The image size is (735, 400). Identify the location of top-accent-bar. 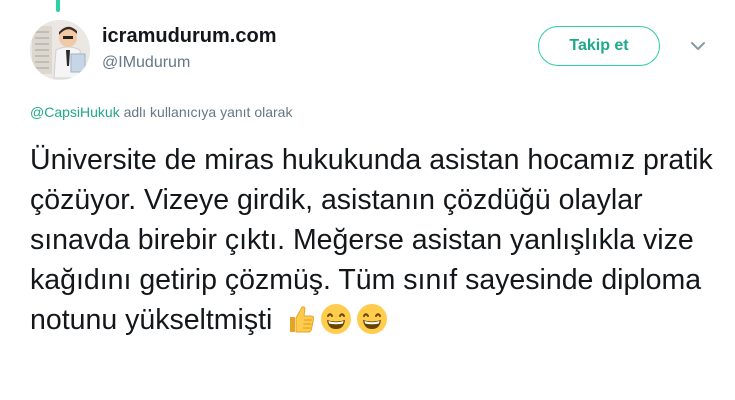
(58, 6).